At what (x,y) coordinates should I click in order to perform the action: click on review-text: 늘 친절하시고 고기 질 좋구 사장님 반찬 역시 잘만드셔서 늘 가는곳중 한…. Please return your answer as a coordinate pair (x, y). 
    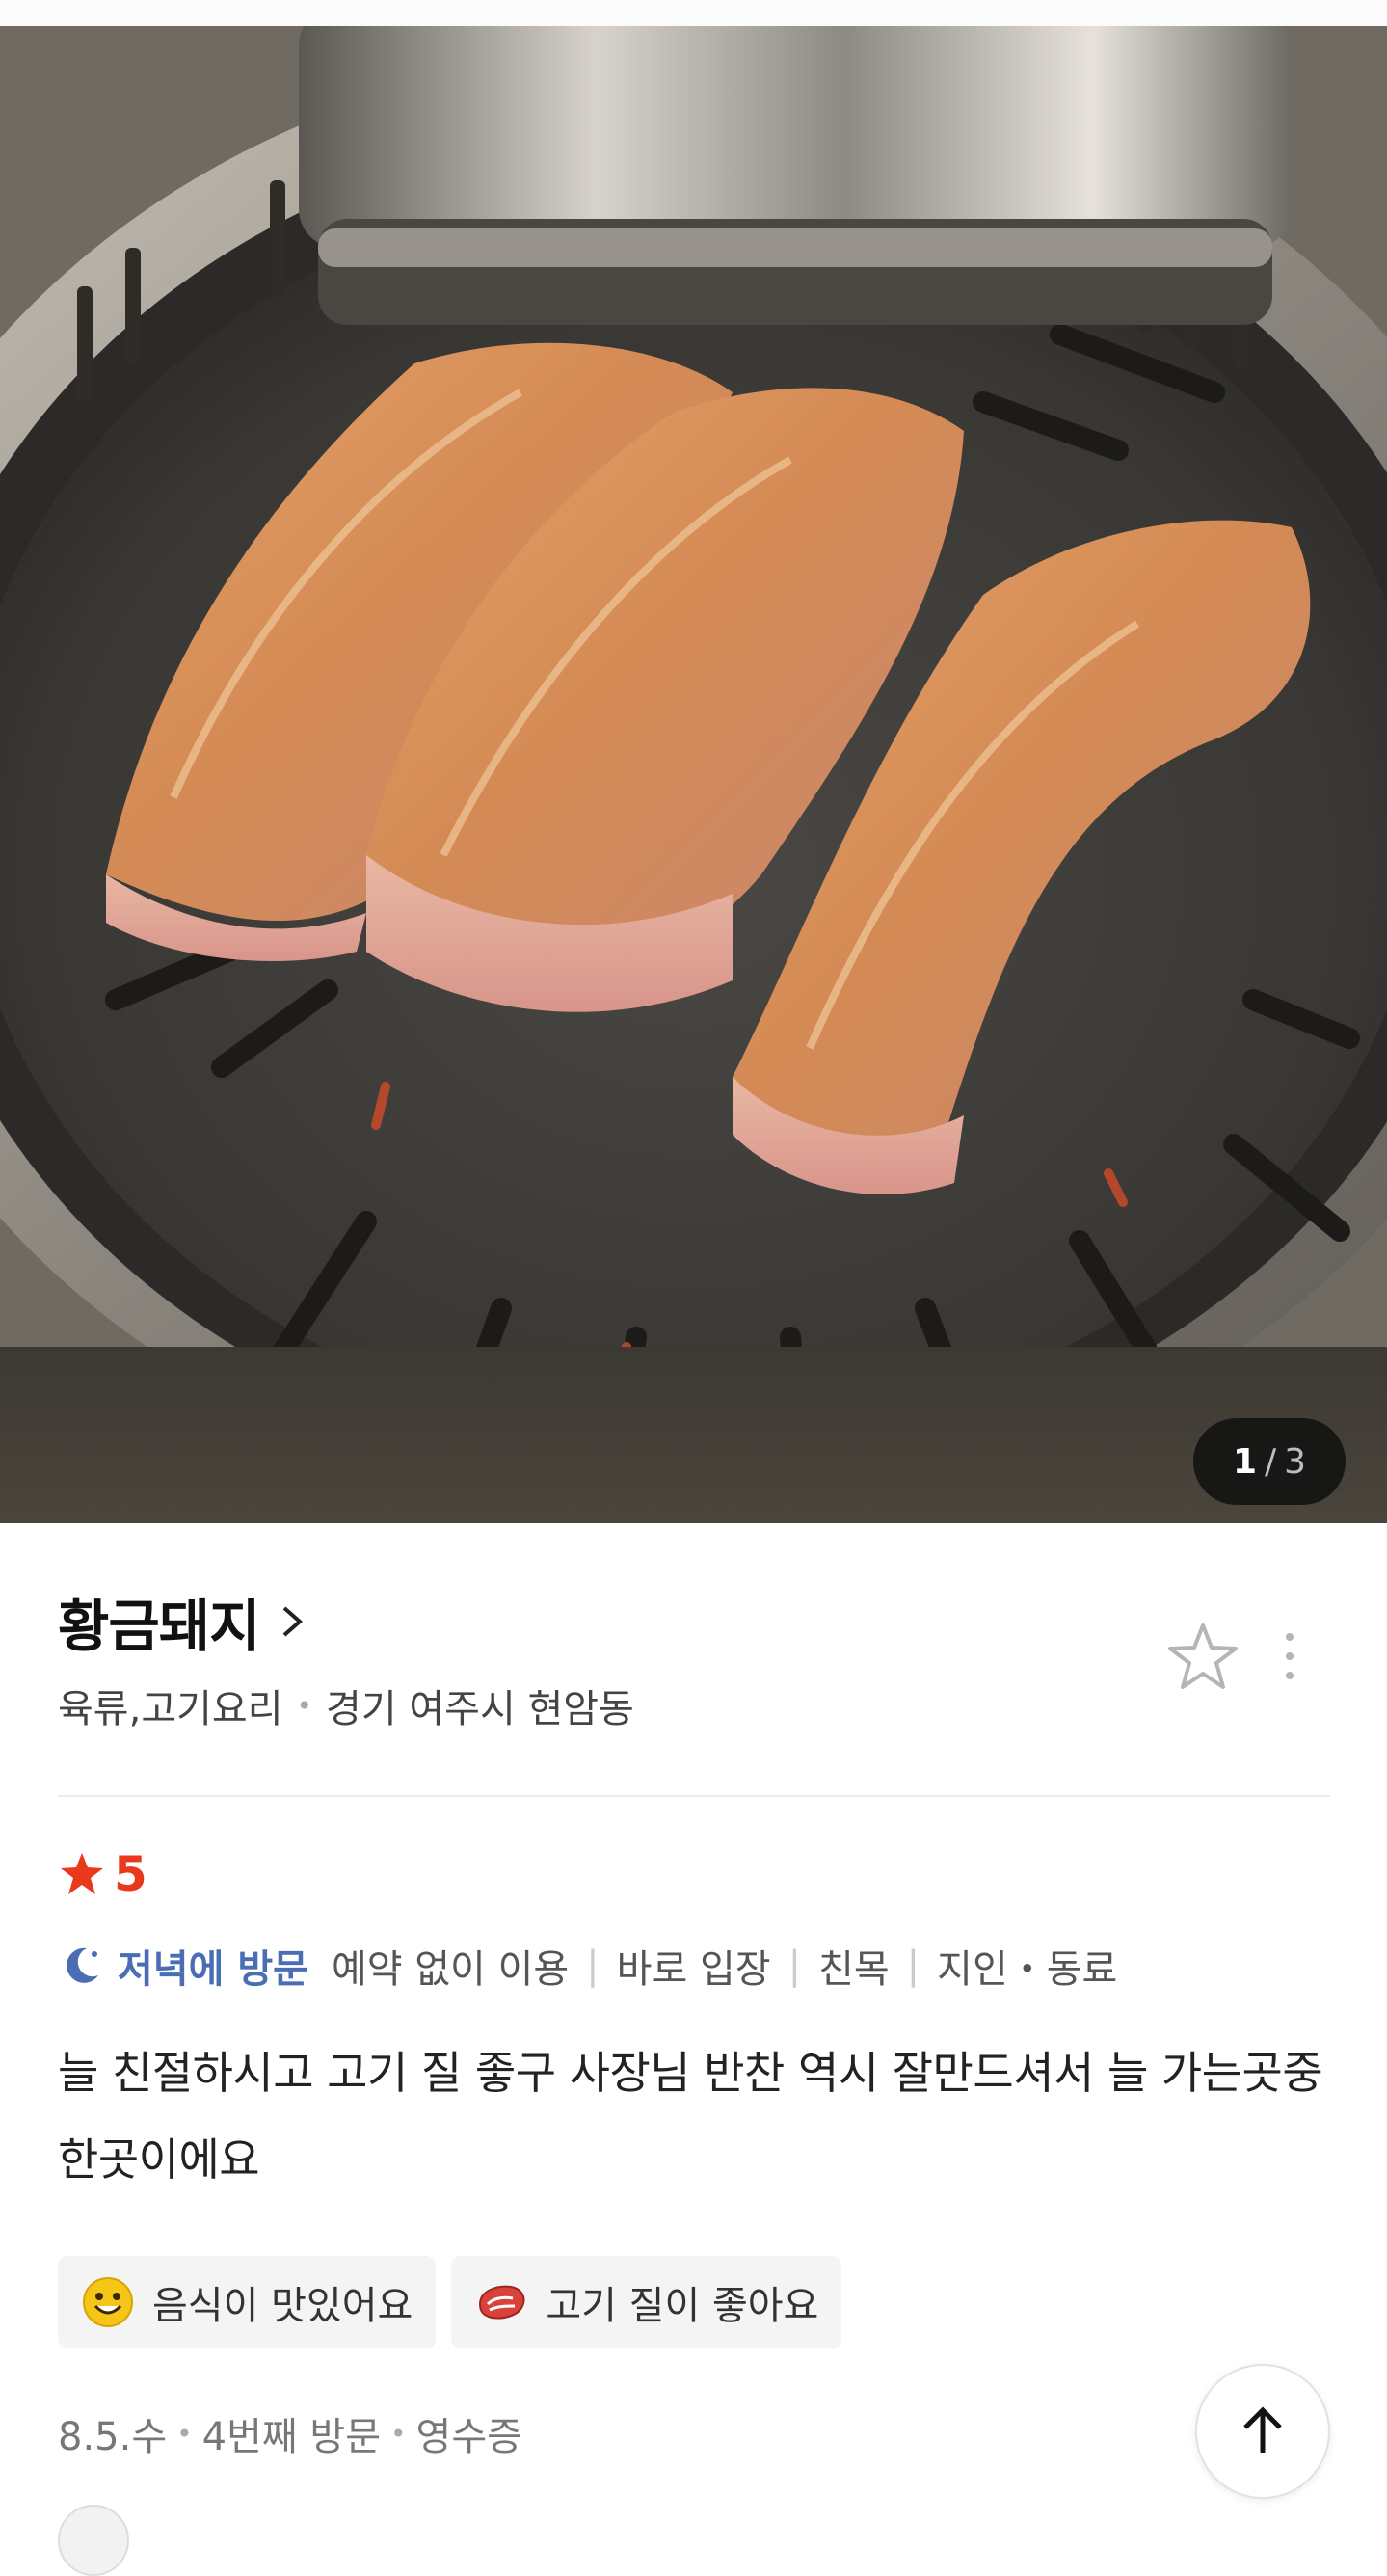
    Looking at the image, I should click on (690, 2117).